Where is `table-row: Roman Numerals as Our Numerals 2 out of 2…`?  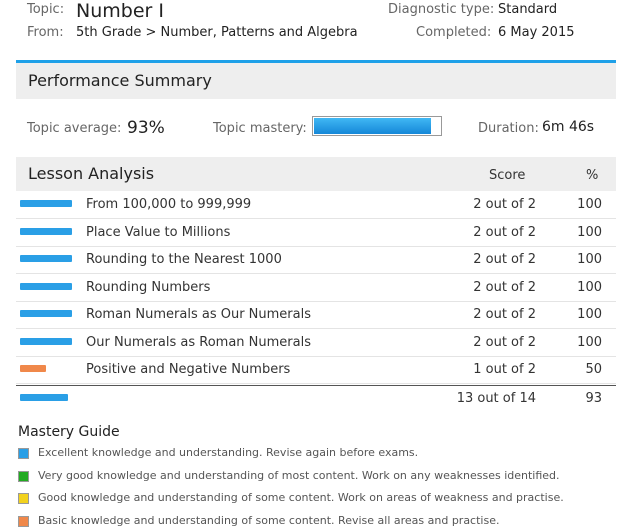
table-row: Roman Numerals as Our Numerals 2 out of 2… is located at coordinates (316, 315).